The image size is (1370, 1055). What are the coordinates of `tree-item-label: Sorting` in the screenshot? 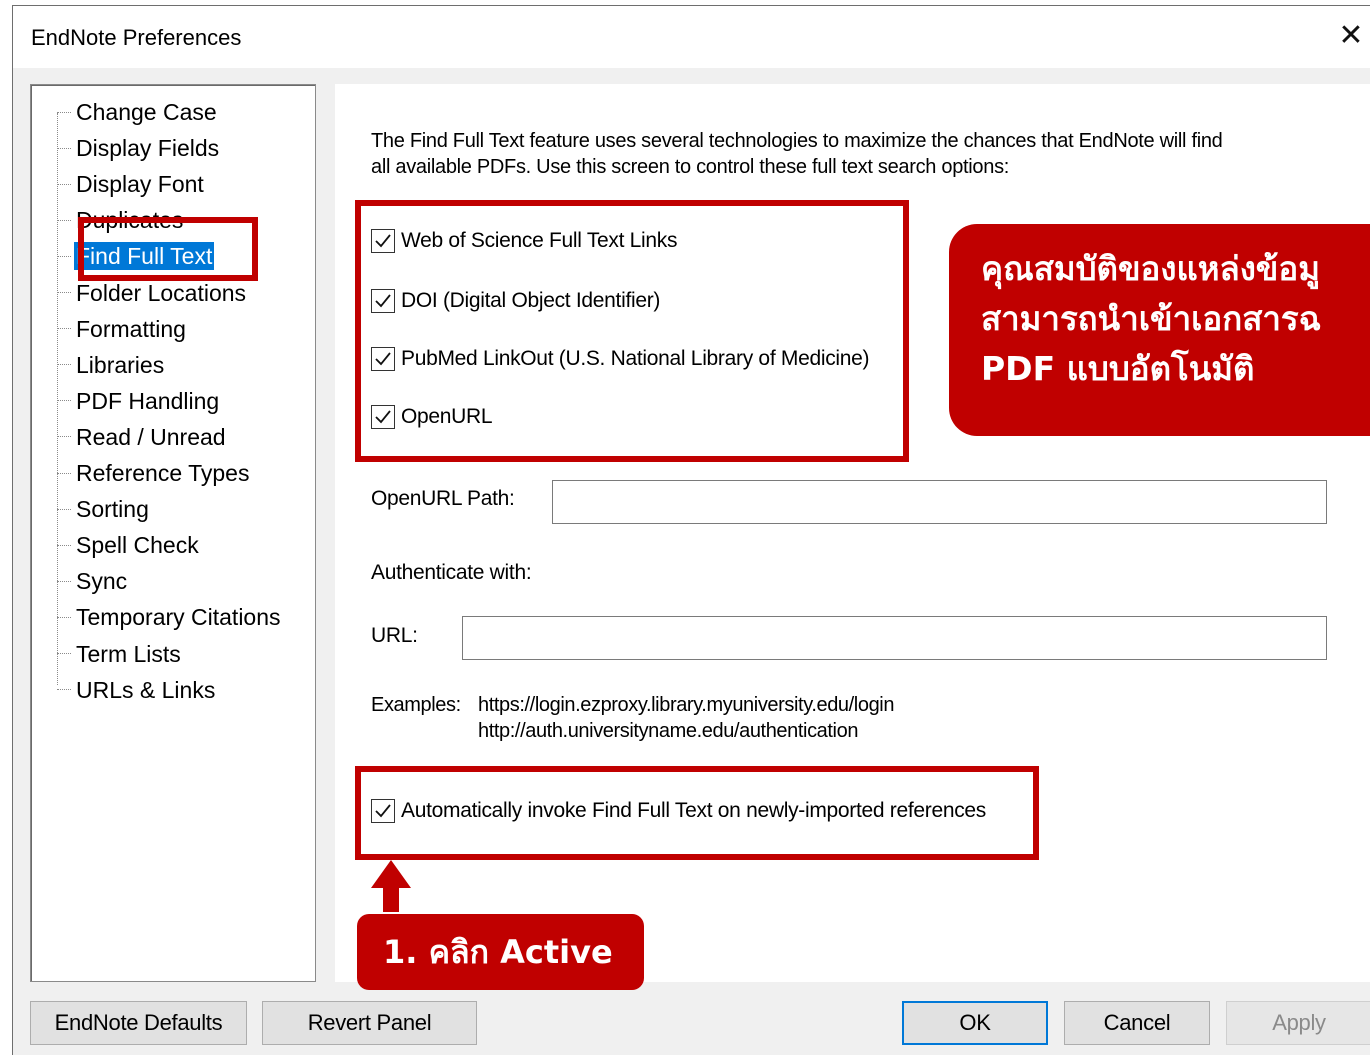 It's located at (112, 509).